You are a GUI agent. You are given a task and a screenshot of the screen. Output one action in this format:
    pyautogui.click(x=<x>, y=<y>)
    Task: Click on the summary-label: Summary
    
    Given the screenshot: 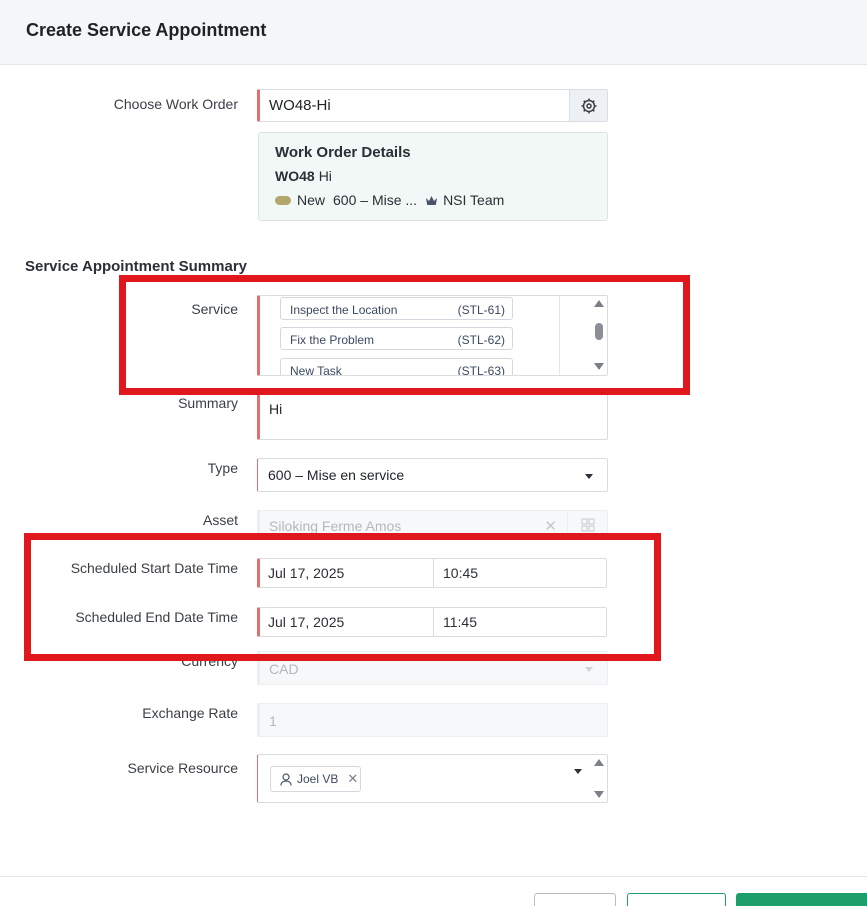 What is the action you would take?
    pyautogui.click(x=208, y=403)
    